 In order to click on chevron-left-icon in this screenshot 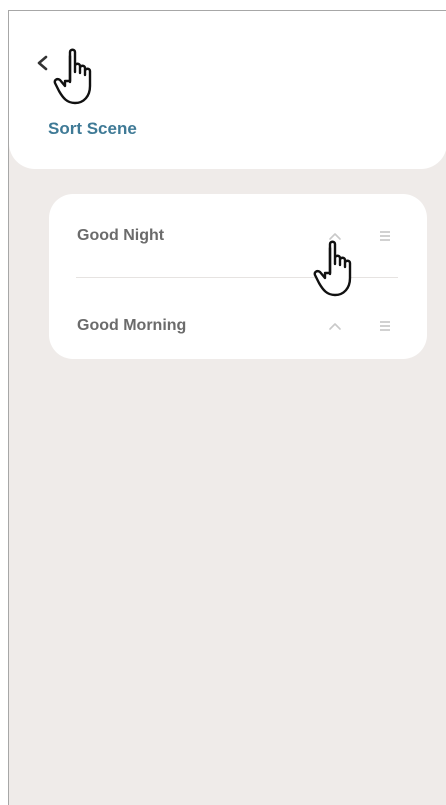, I will do `click(42, 63)`.